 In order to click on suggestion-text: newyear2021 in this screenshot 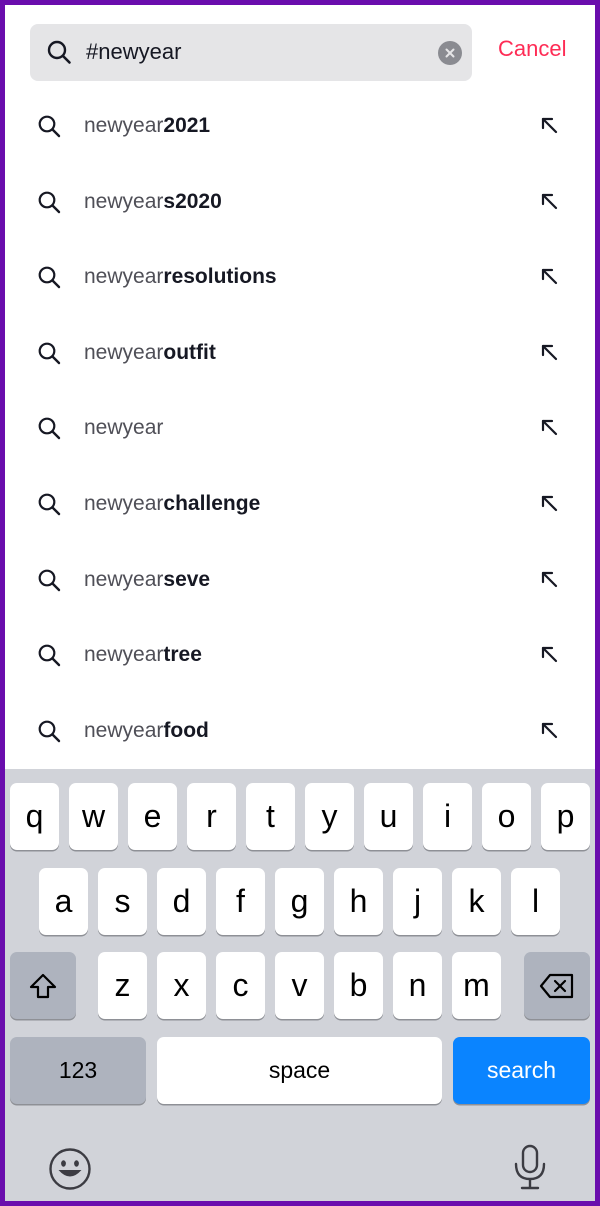, I will do `click(147, 126)`.